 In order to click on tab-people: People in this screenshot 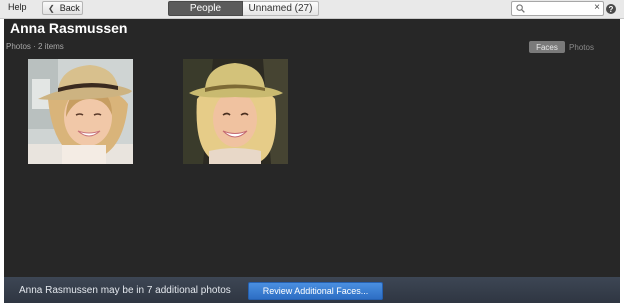, I will do `click(205, 8)`.